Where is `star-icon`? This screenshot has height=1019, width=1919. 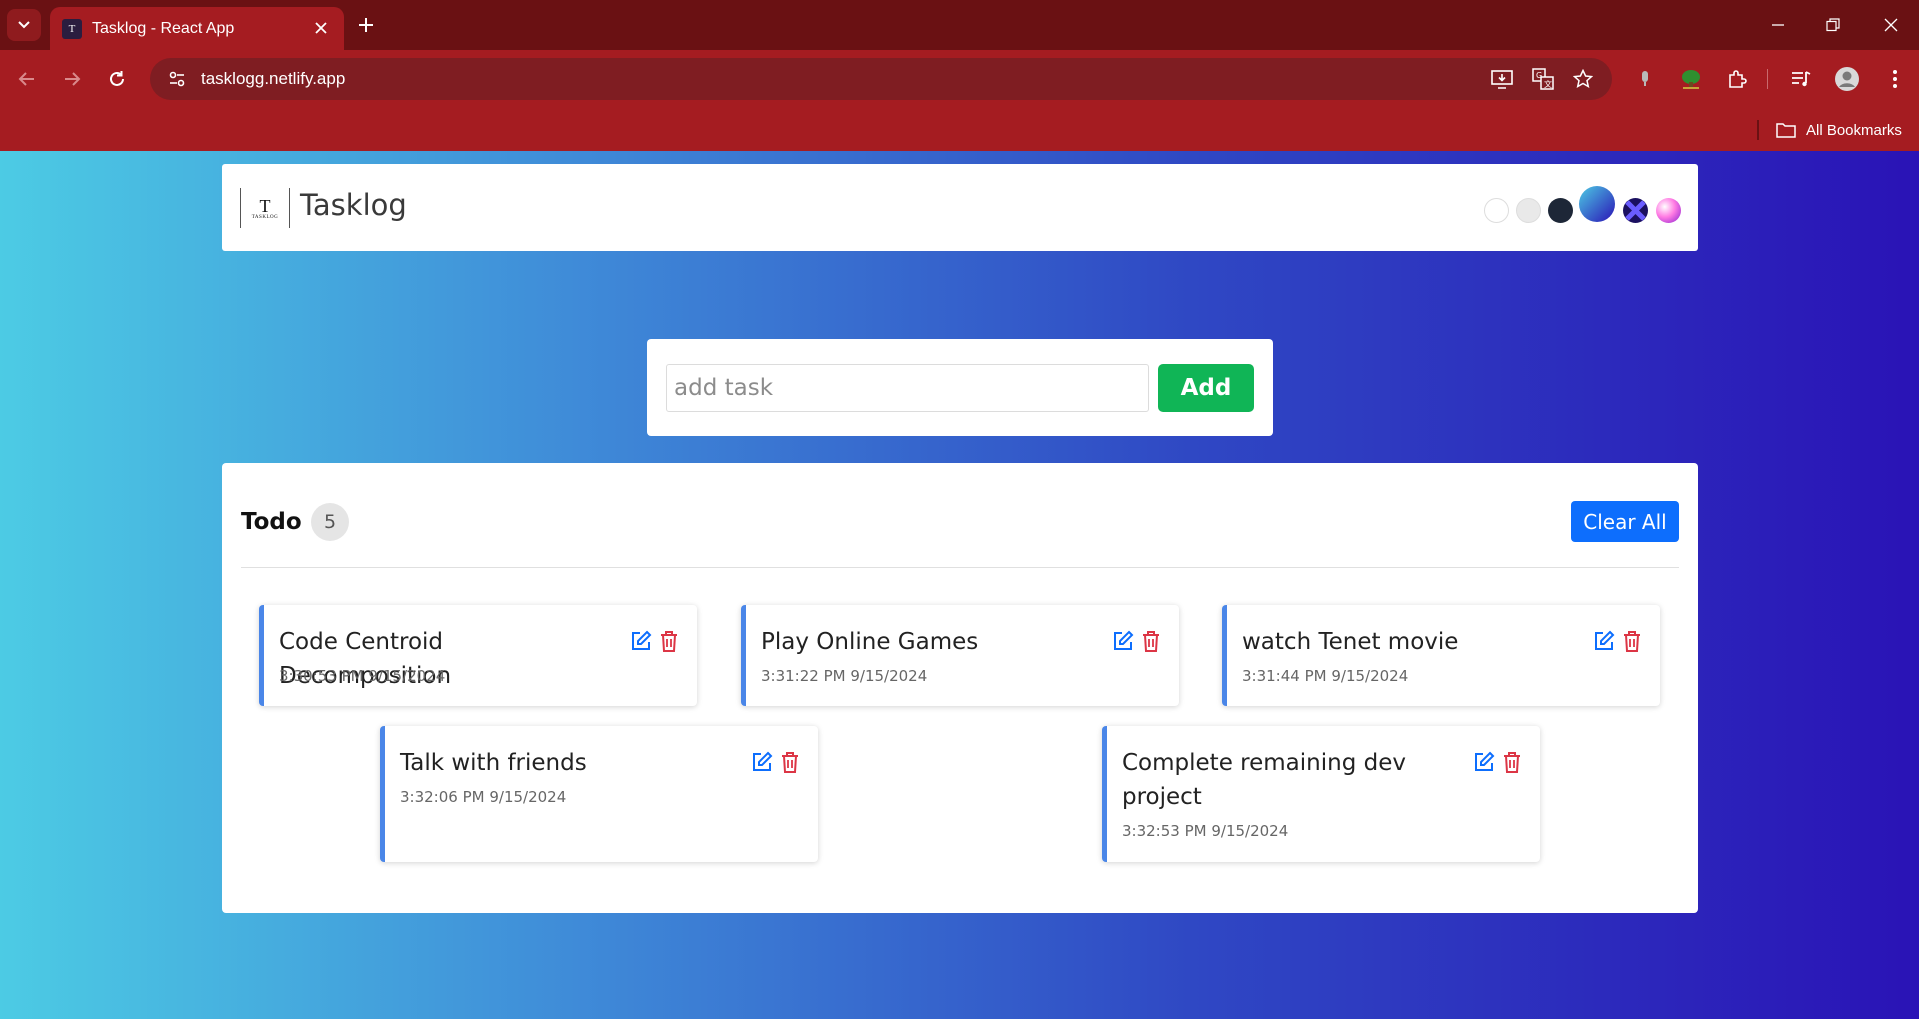 star-icon is located at coordinates (1583, 78).